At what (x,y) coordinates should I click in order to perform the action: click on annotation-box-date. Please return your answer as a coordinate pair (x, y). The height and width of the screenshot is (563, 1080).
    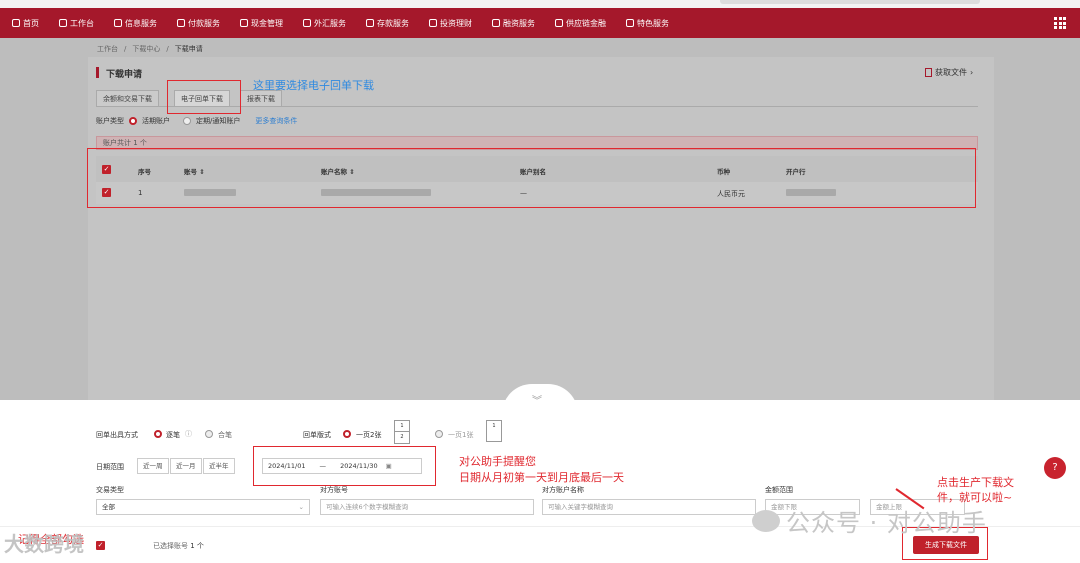
    Looking at the image, I should click on (344, 466).